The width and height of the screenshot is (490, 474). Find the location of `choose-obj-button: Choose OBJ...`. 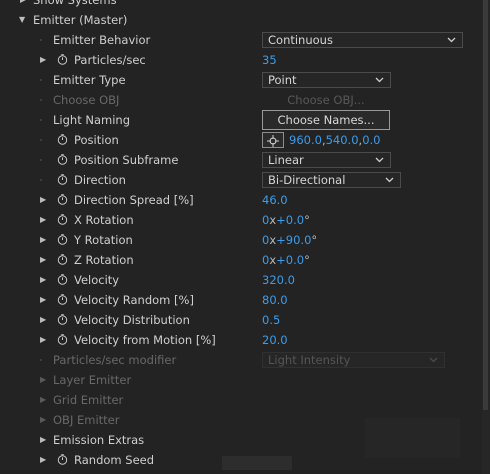

choose-obj-button: Choose OBJ... is located at coordinates (326, 100).